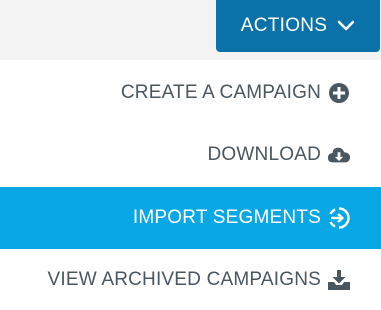 The height and width of the screenshot is (310, 381). I want to click on actions-button-label: ACTIONS, so click(284, 25).